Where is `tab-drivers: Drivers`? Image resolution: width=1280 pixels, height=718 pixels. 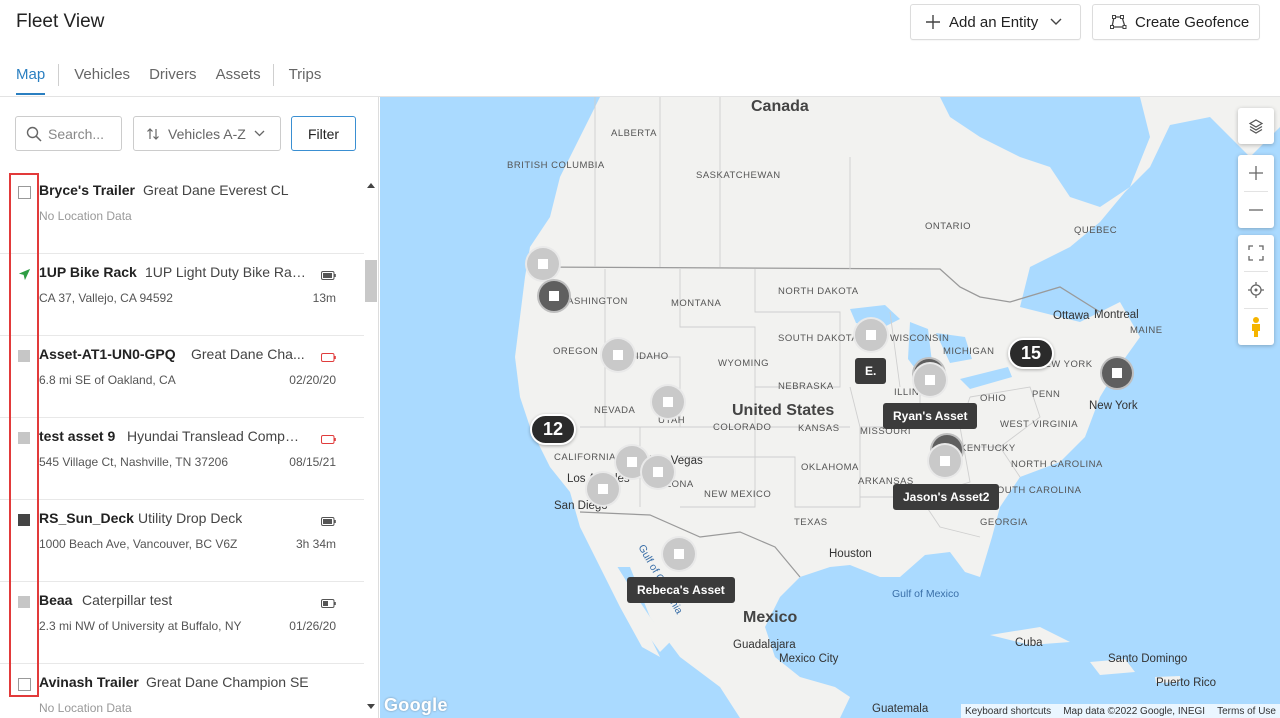
tab-drivers: Drivers is located at coordinates (173, 77).